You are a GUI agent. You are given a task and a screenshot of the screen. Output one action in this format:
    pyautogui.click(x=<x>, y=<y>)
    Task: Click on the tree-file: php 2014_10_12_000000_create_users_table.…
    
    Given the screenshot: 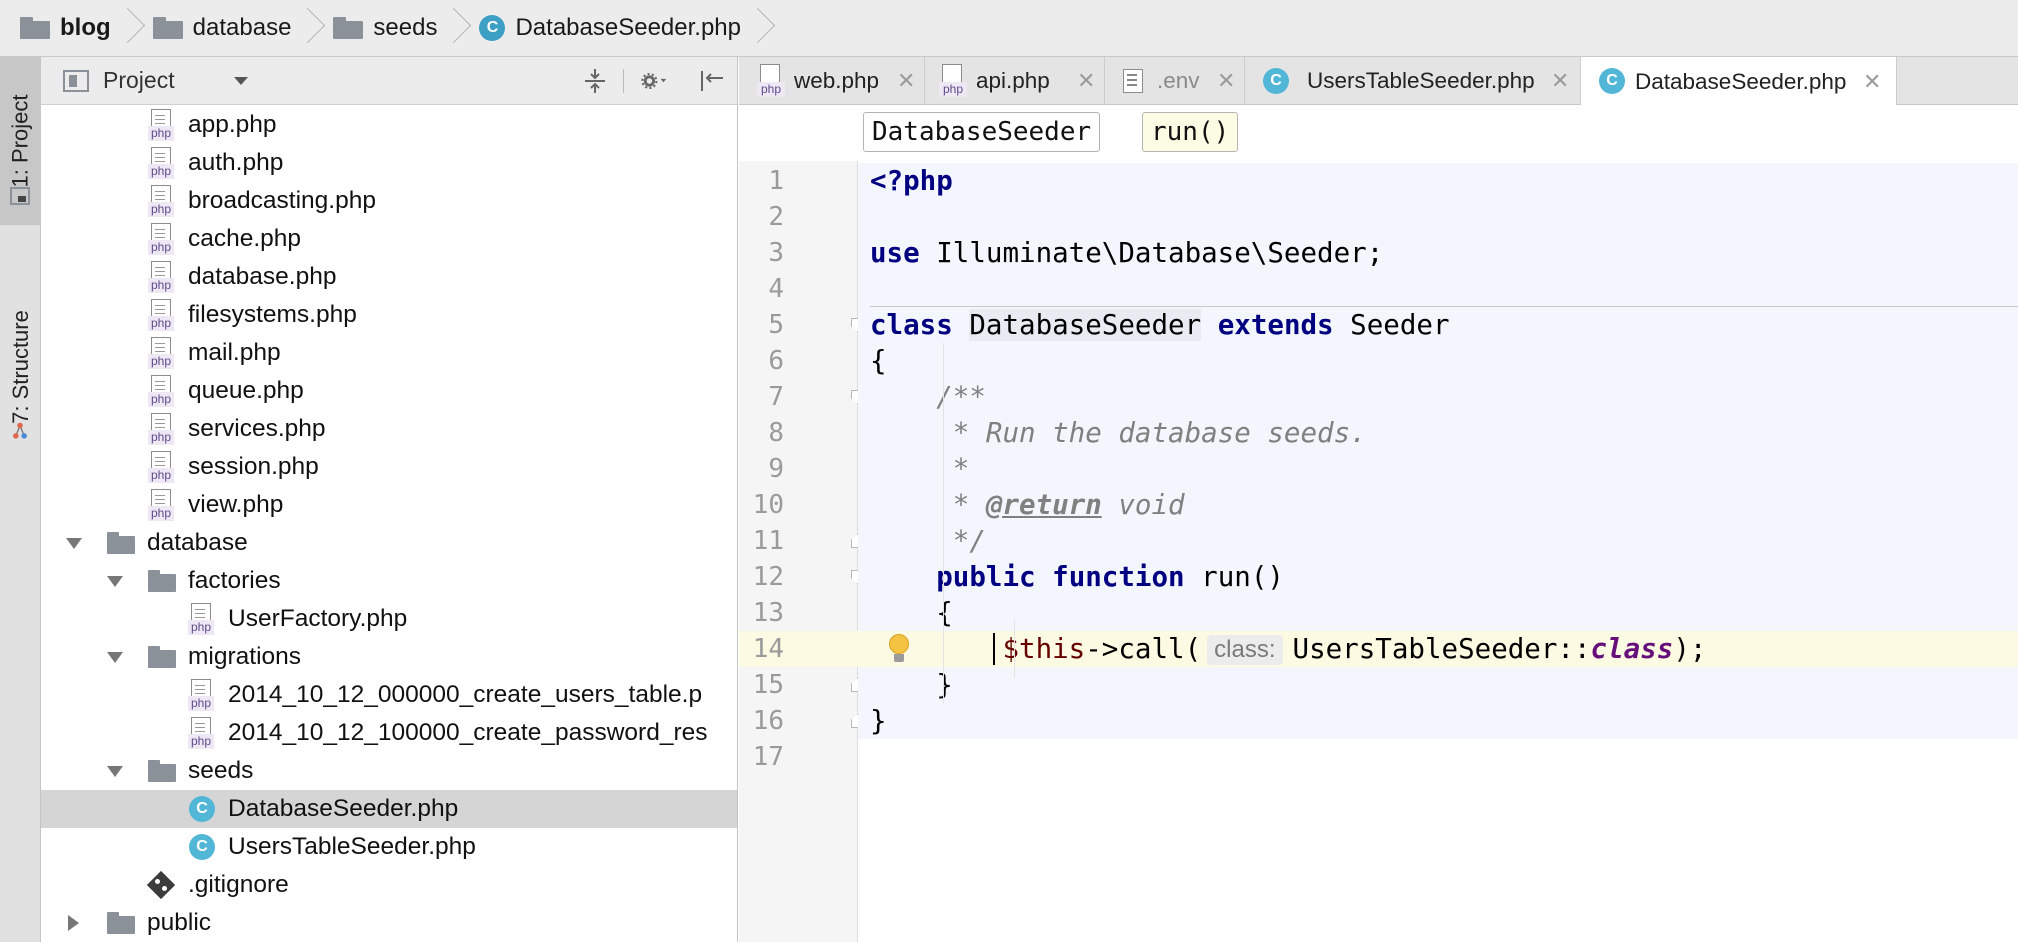 What is the action you would take?
    pyautogui.click(x=389, y=695)
    